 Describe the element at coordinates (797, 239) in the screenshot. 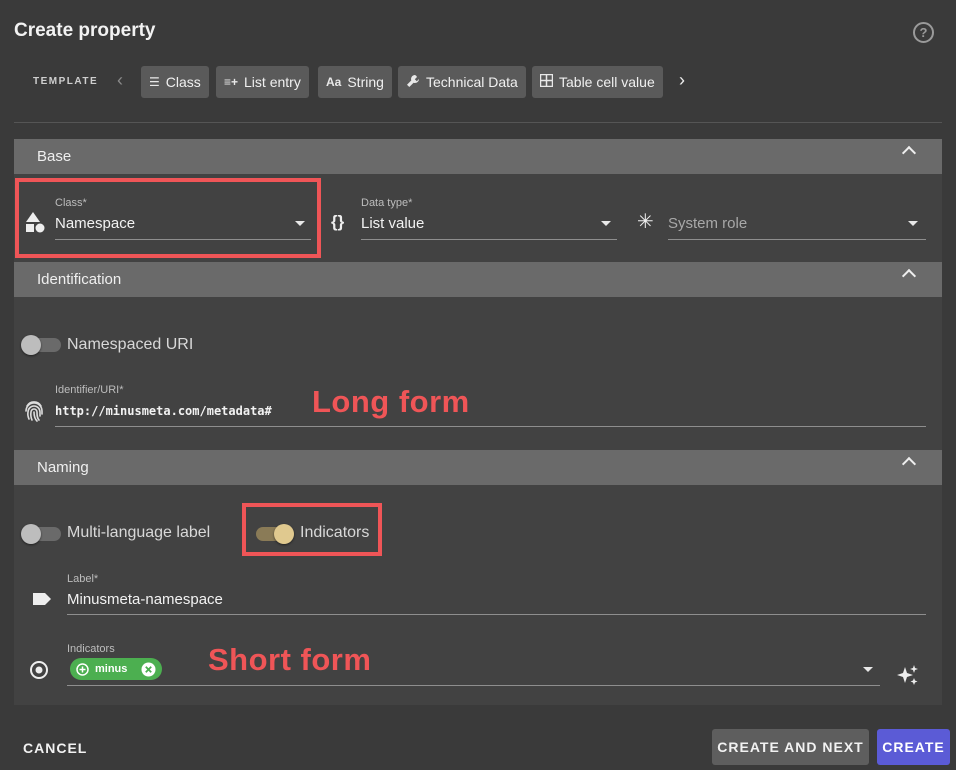

I see `system-role-underline` at that location.